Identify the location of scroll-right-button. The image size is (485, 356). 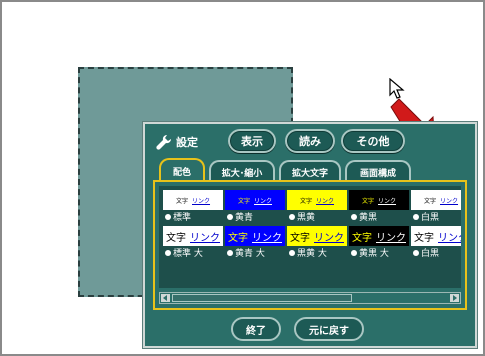
(454, 298).